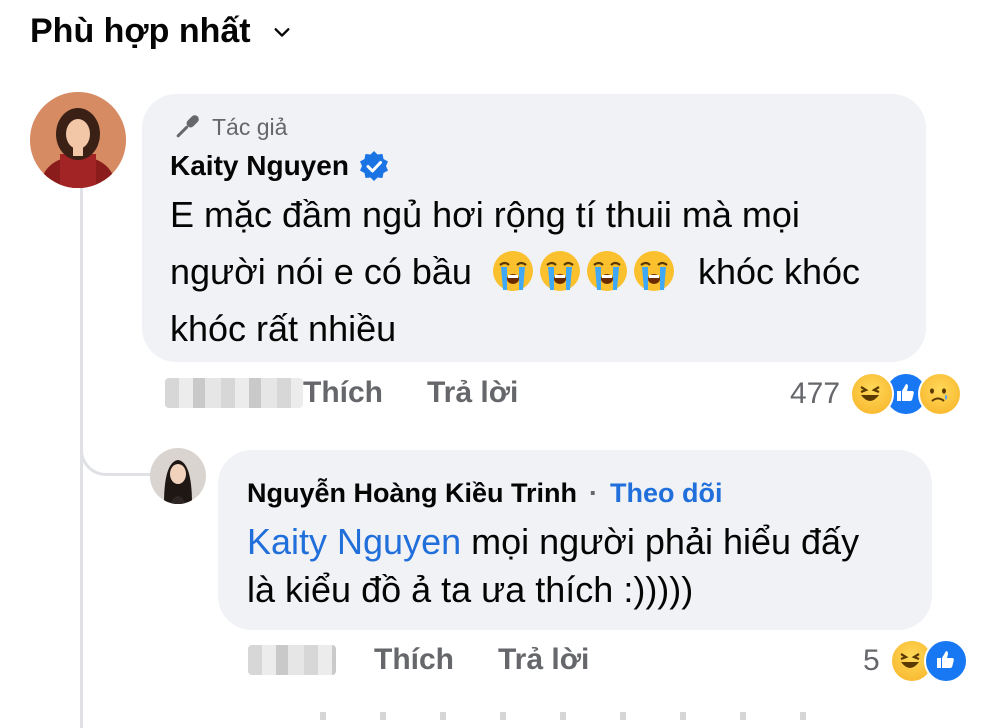  I want to click on sort-dropdown: Phù hợp nhất, so click(160, 31).